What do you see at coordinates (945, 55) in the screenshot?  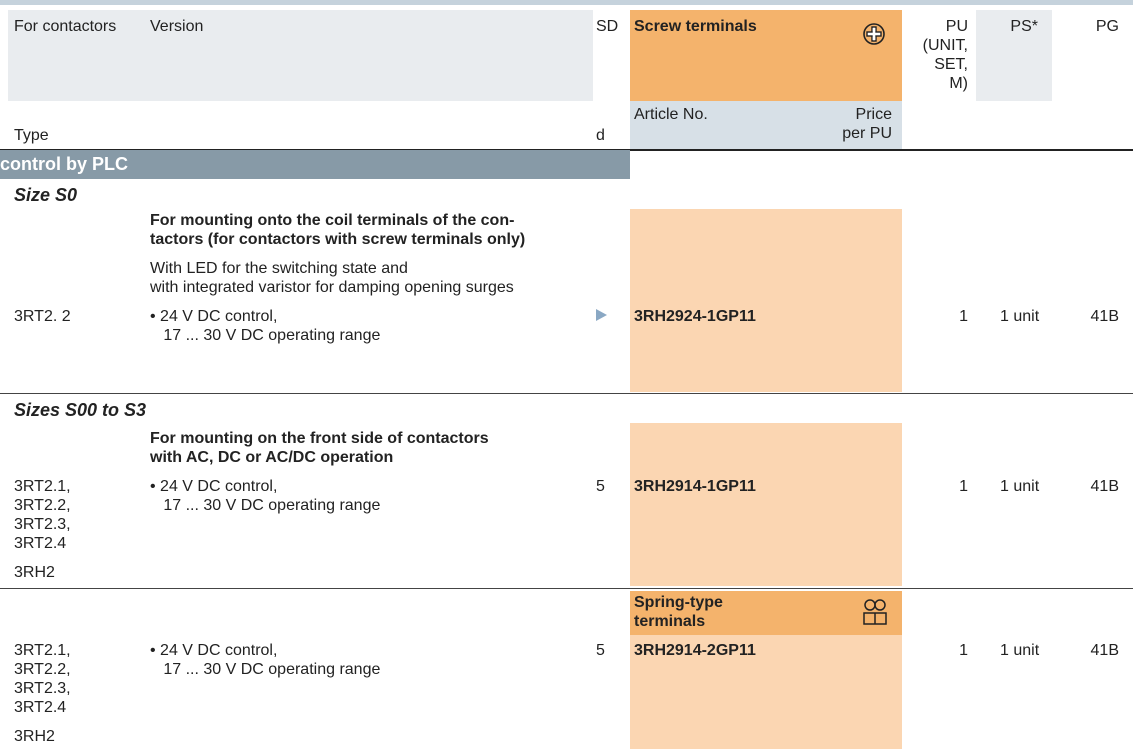 I see `col-pu: PU (UNIT, SET, M)` at bounding box center [945, 55].